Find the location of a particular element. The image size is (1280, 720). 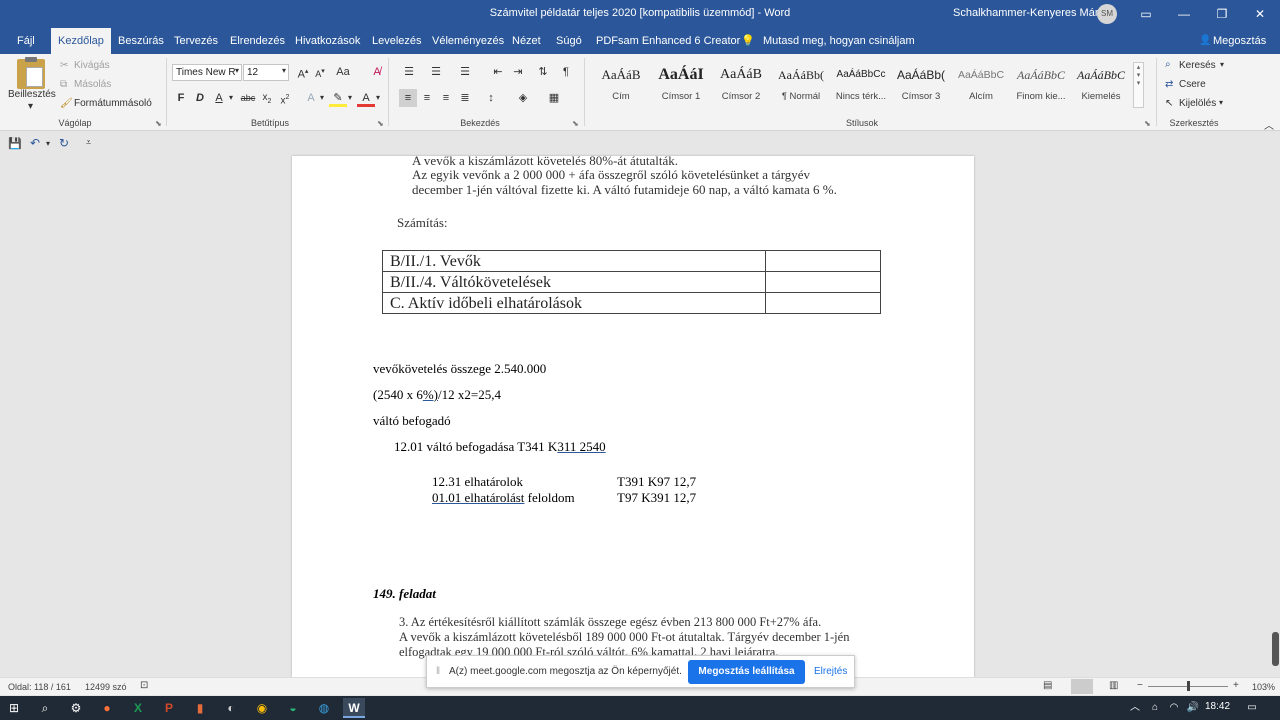

vertical-scrollbar-thumb is located at coordinates (1275, 649).